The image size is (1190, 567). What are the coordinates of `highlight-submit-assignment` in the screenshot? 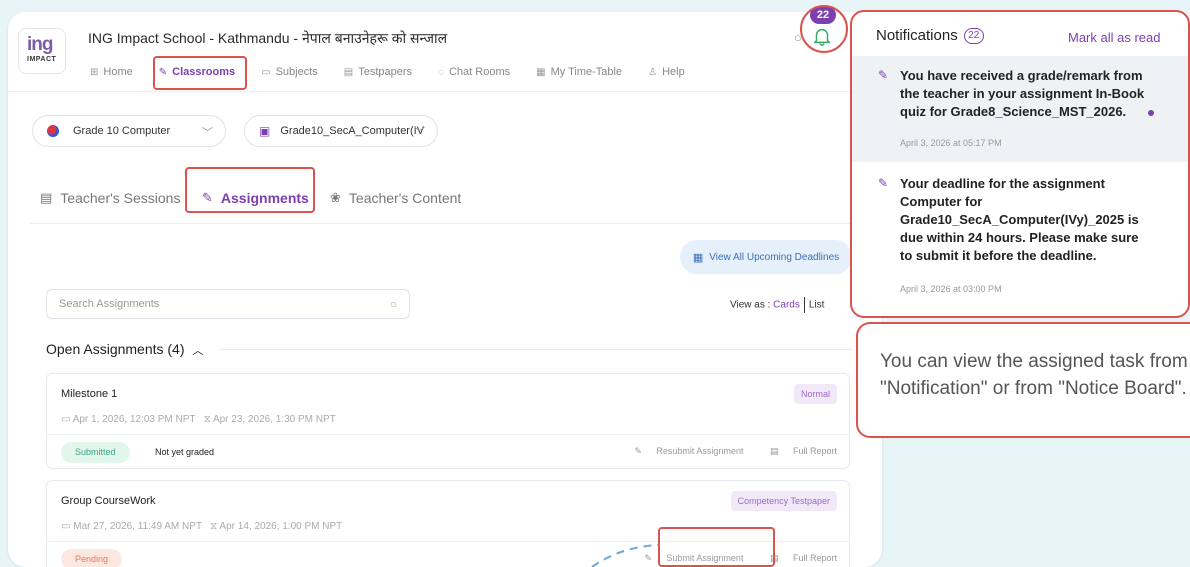 It's located at (716, 547).